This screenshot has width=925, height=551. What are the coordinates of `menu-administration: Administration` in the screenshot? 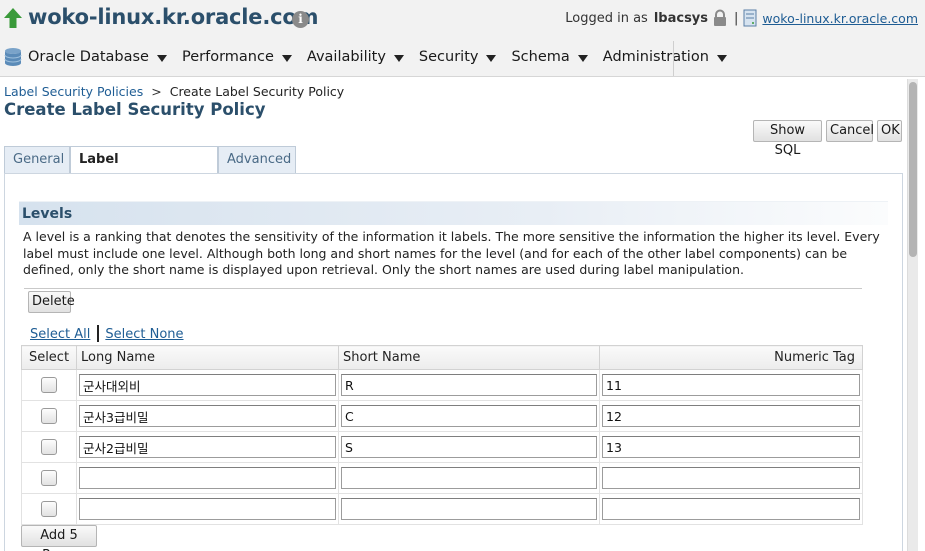 It's located at (665, 57).